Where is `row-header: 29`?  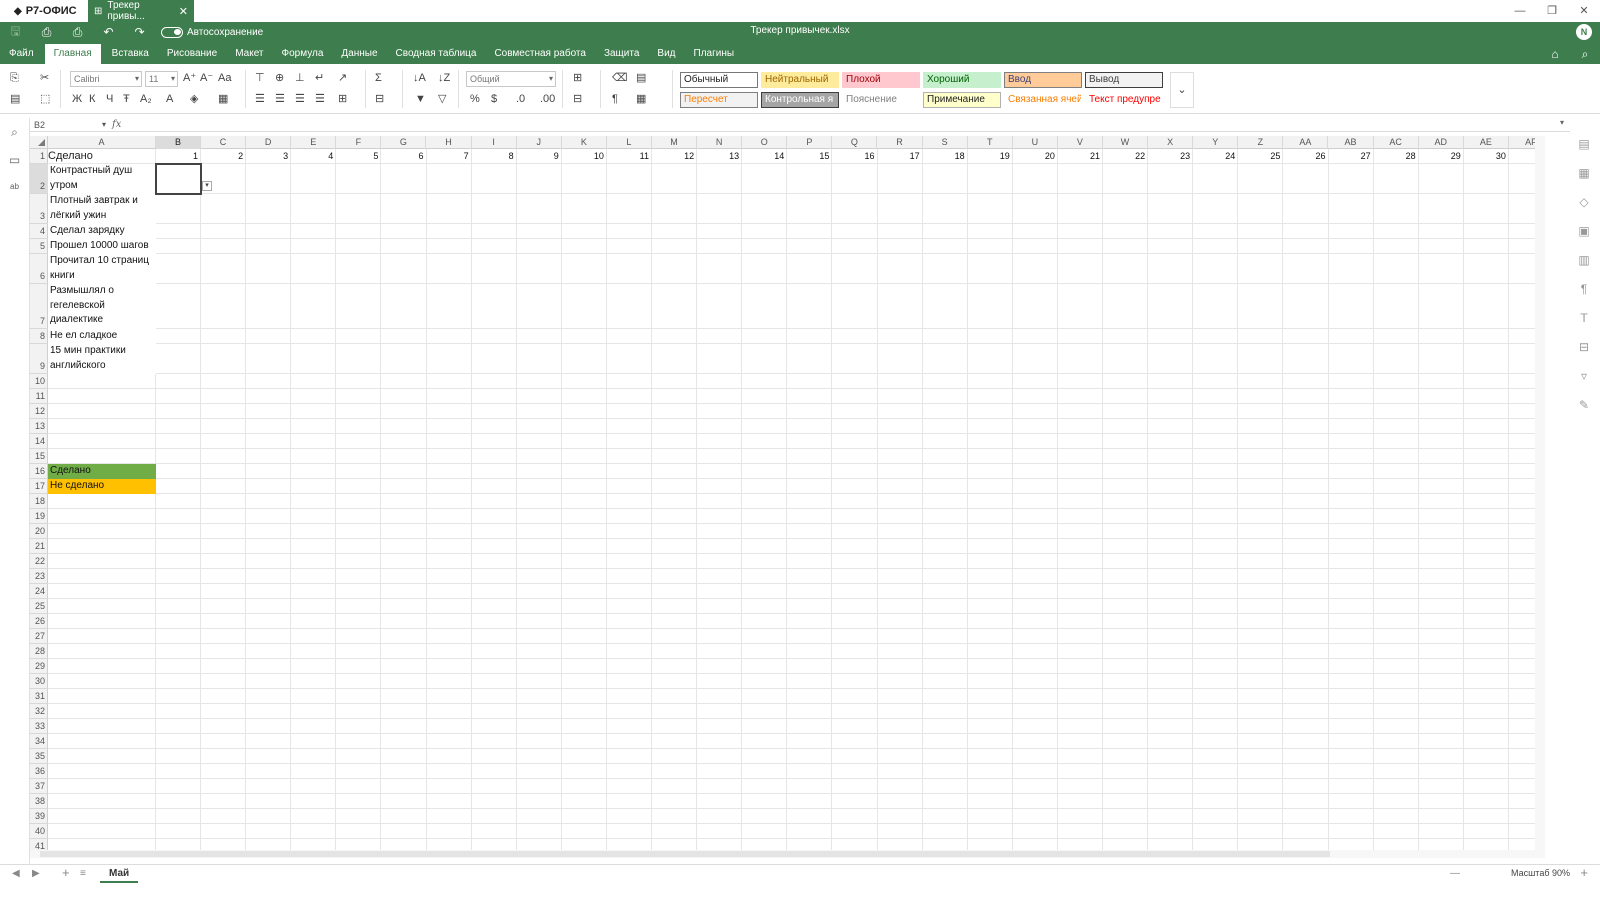
row-header: 29 is located at coordinates (39, 666).